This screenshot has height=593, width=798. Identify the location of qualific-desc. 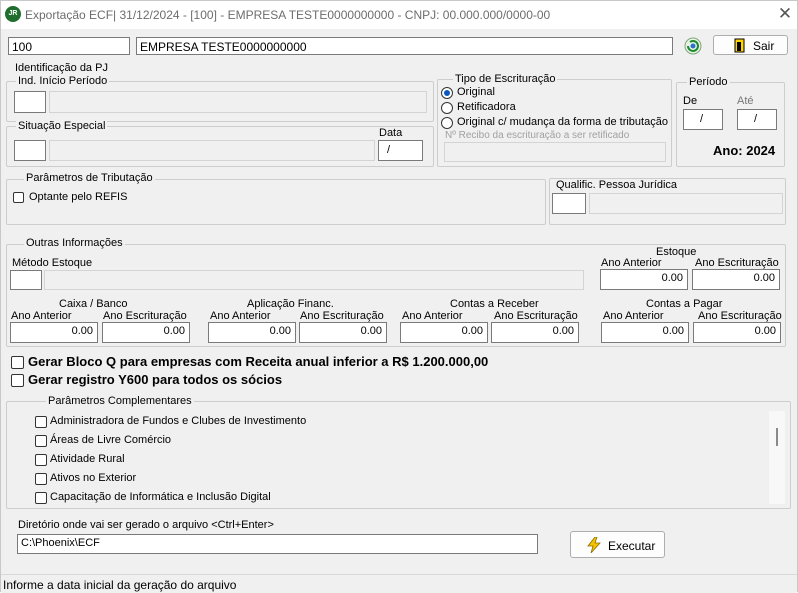
(686, 203).